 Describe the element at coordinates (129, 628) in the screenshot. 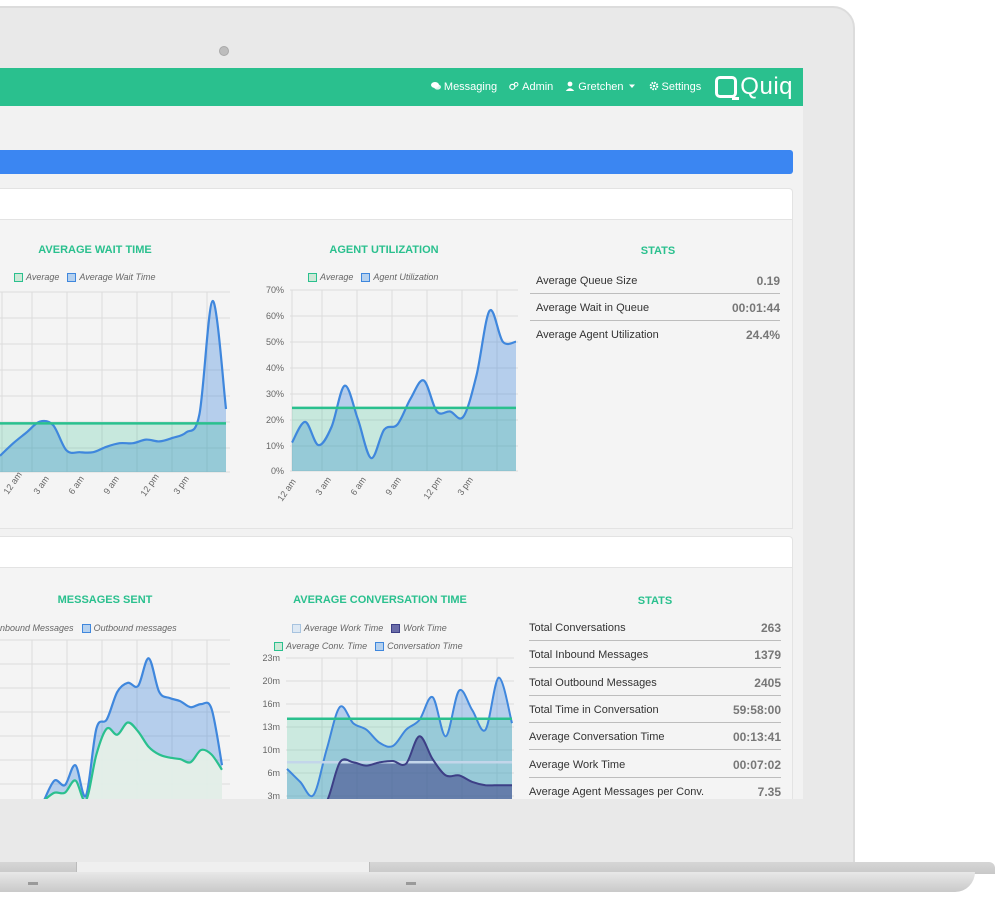

I see `legend-entry-outbound: Outbound messages` at that location.